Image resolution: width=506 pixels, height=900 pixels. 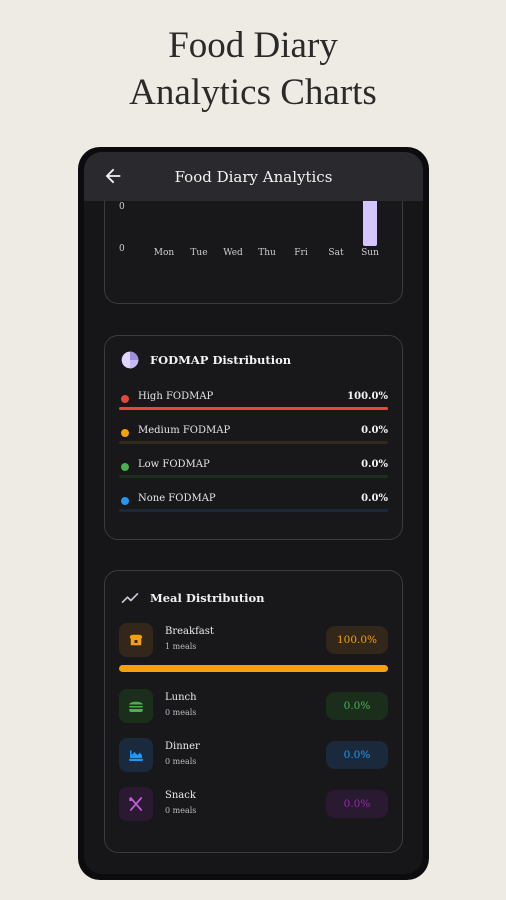 I want to click on x-axis-label-mon: Mon, so click(x=164, y=253).